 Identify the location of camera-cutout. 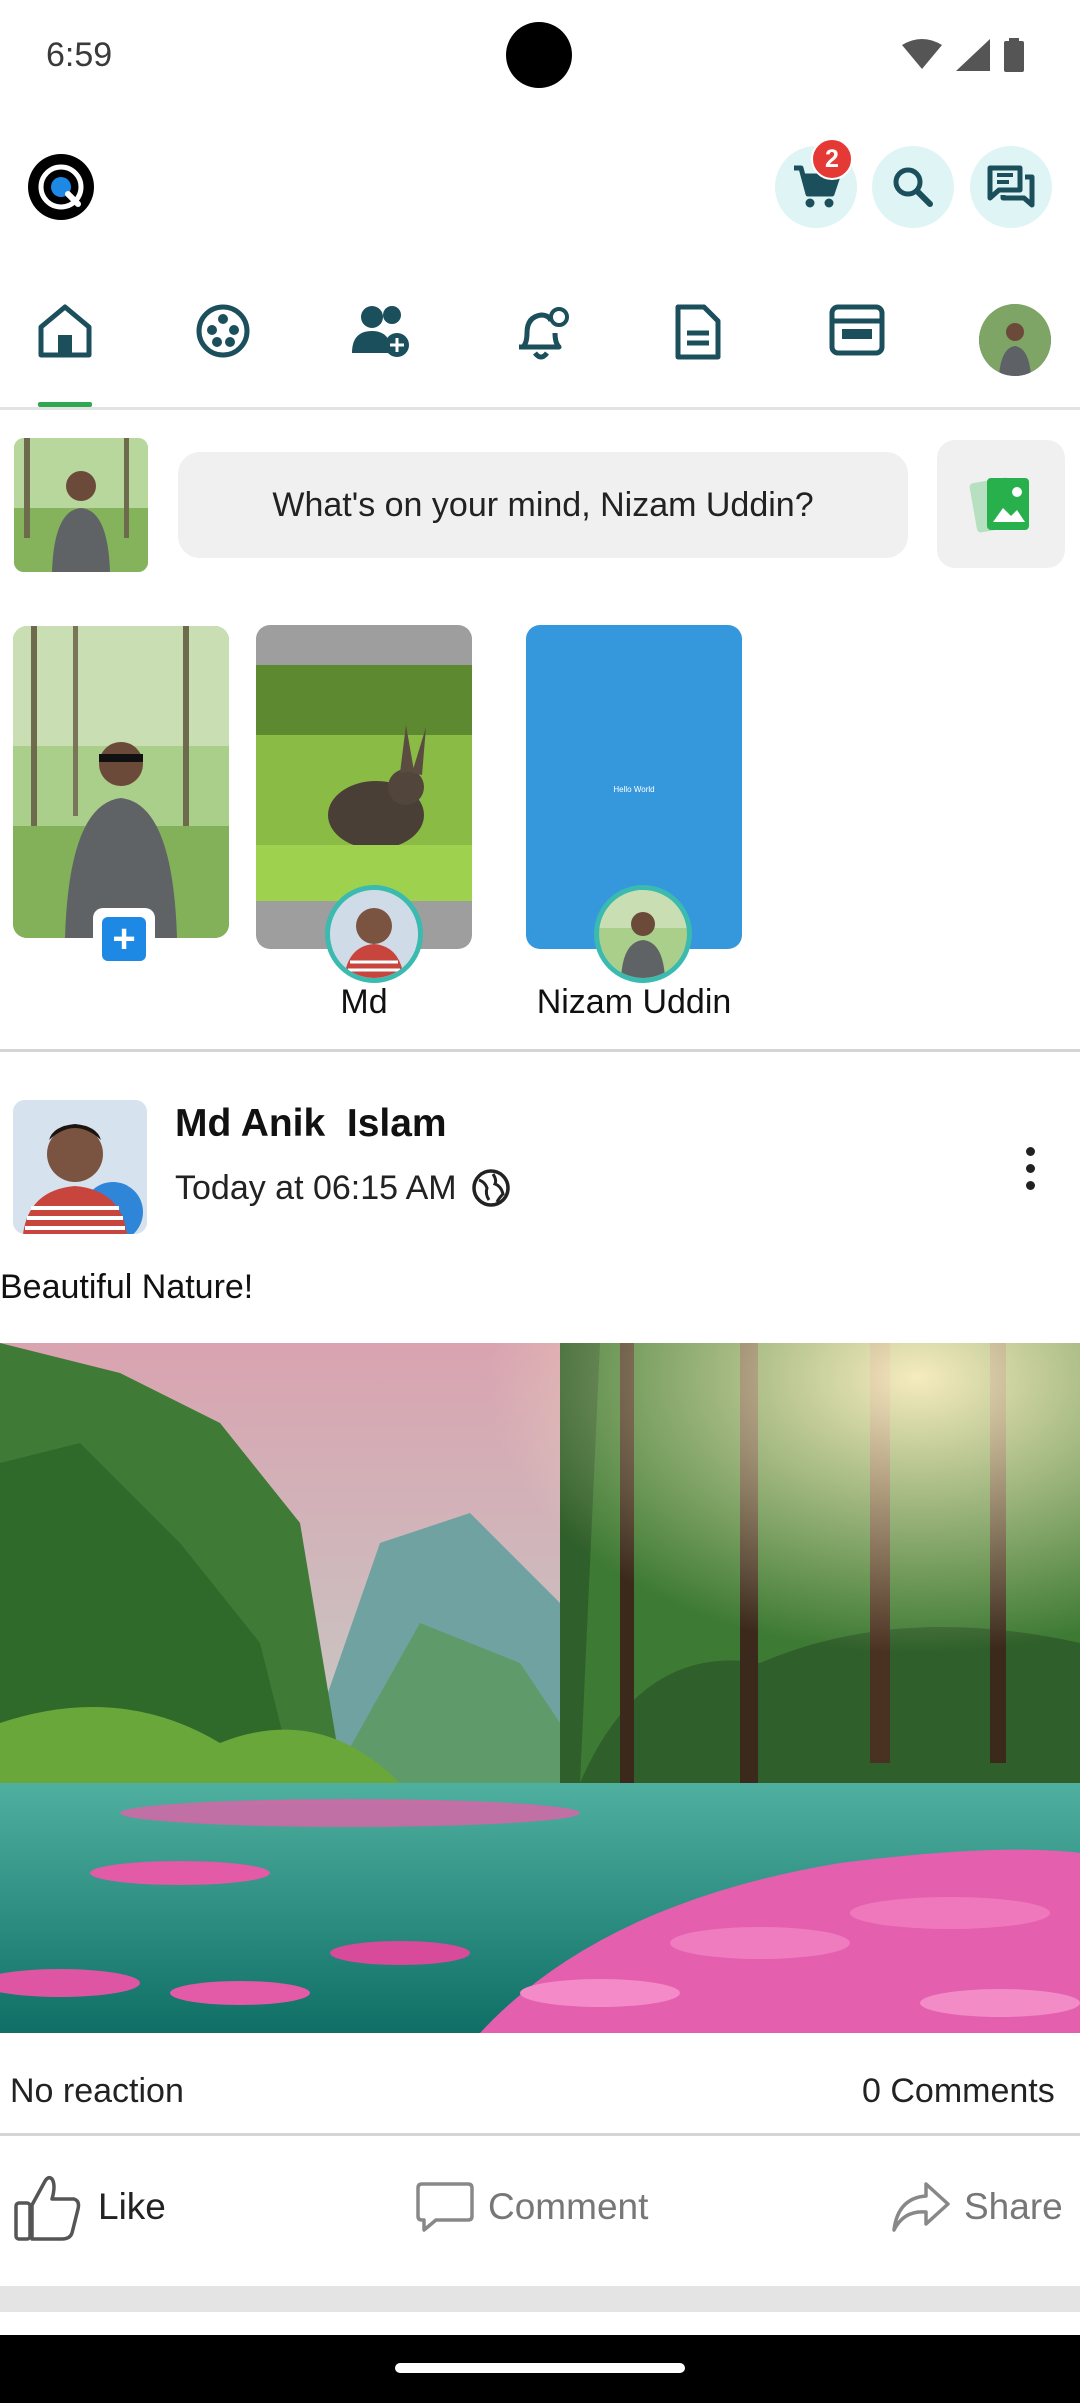
(539, 55).